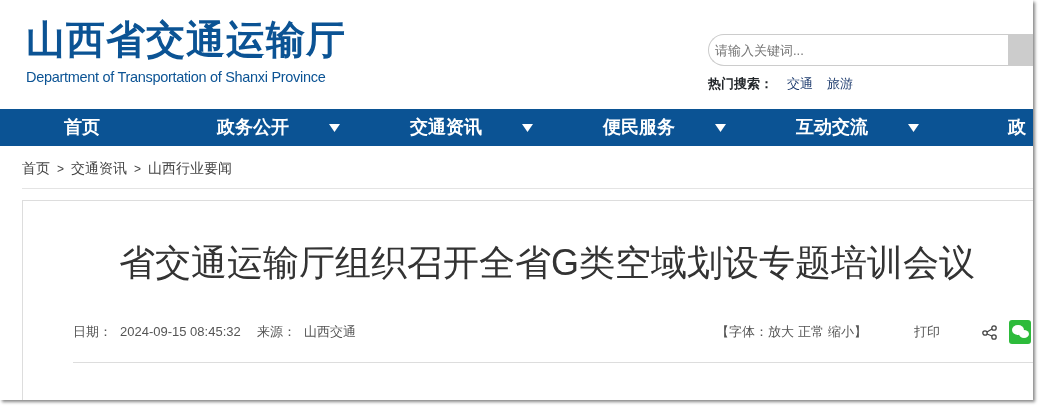  What do you see at coordinates (741, 332) in the screenshot?
I see `font-size-label: 【字体：` at bounding box center [741, 332].